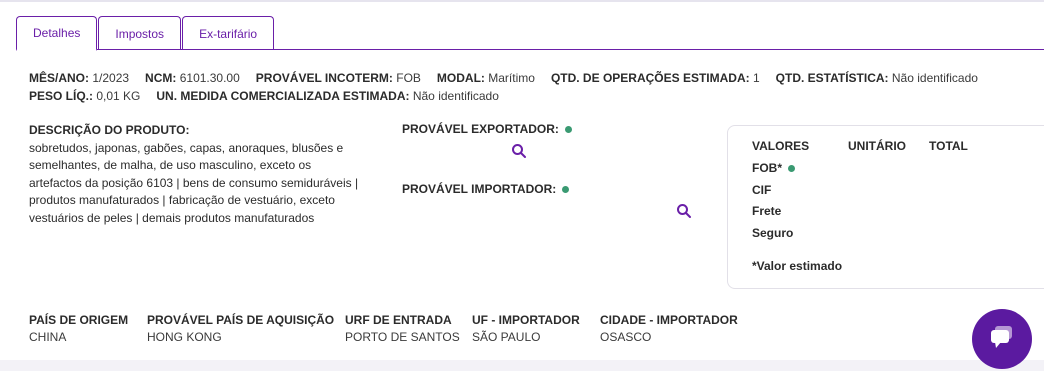  What do you see at coordinates (109, 130) in the screenshot?
I see `description-label: DESCRIÇÃO DO PRODUTO:` at bounding box center [109, 130].